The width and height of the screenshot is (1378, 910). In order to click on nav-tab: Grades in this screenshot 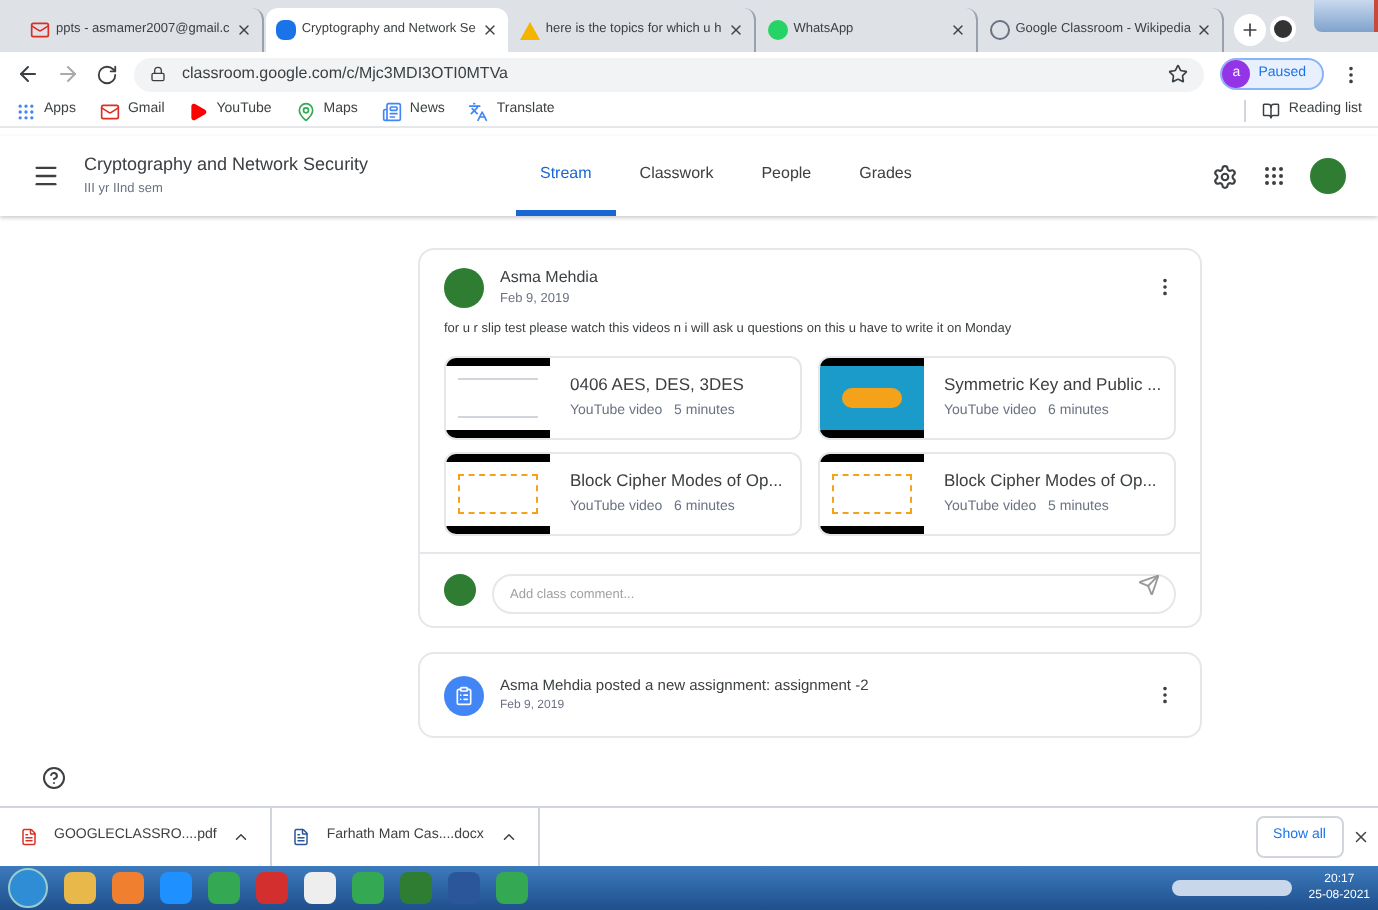, I will do `click(885, 176)`.